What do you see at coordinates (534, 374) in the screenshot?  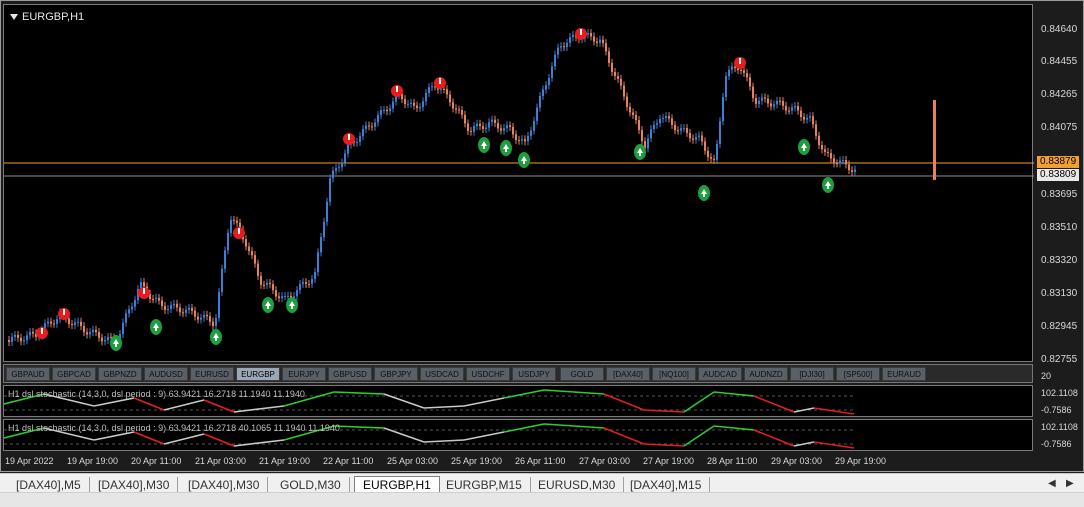 I see `symbol-button-usdjpy: USDJPY` at bounding box center [534, 374].